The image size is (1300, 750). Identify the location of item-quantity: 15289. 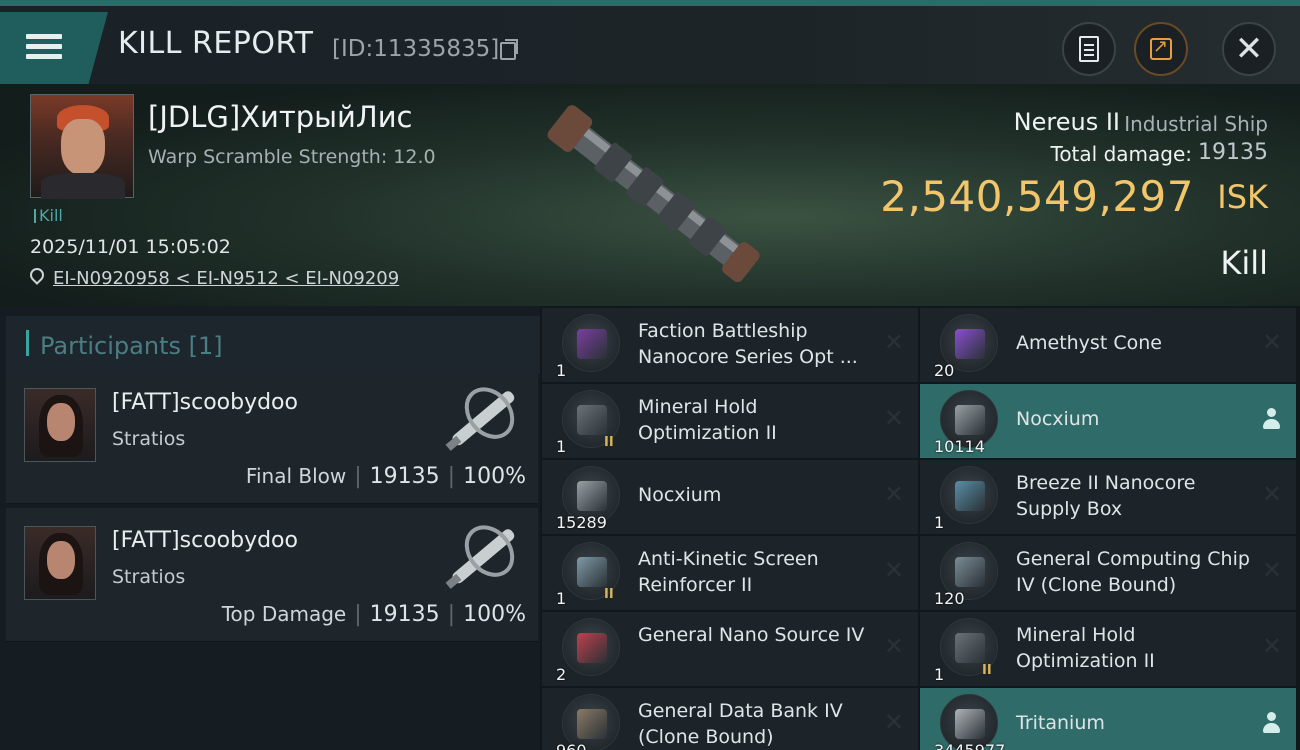
(581, 522).